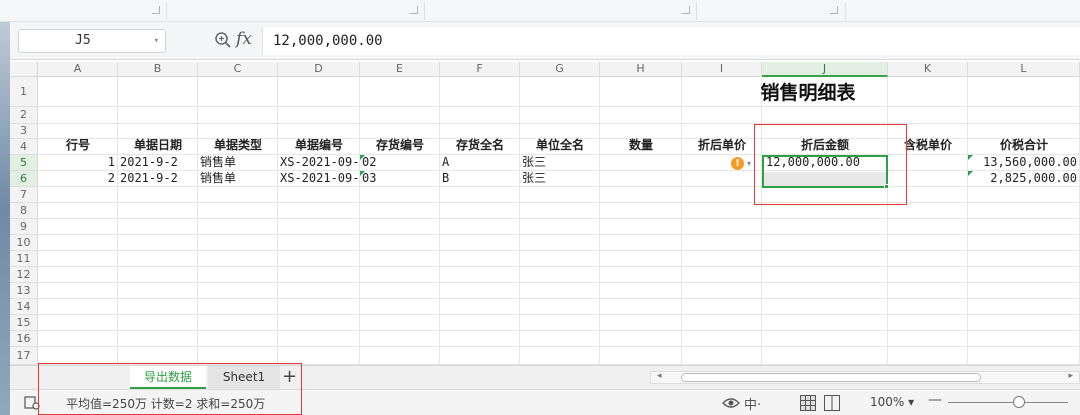  I want to click on column-header-d: D, so click(319, 69).